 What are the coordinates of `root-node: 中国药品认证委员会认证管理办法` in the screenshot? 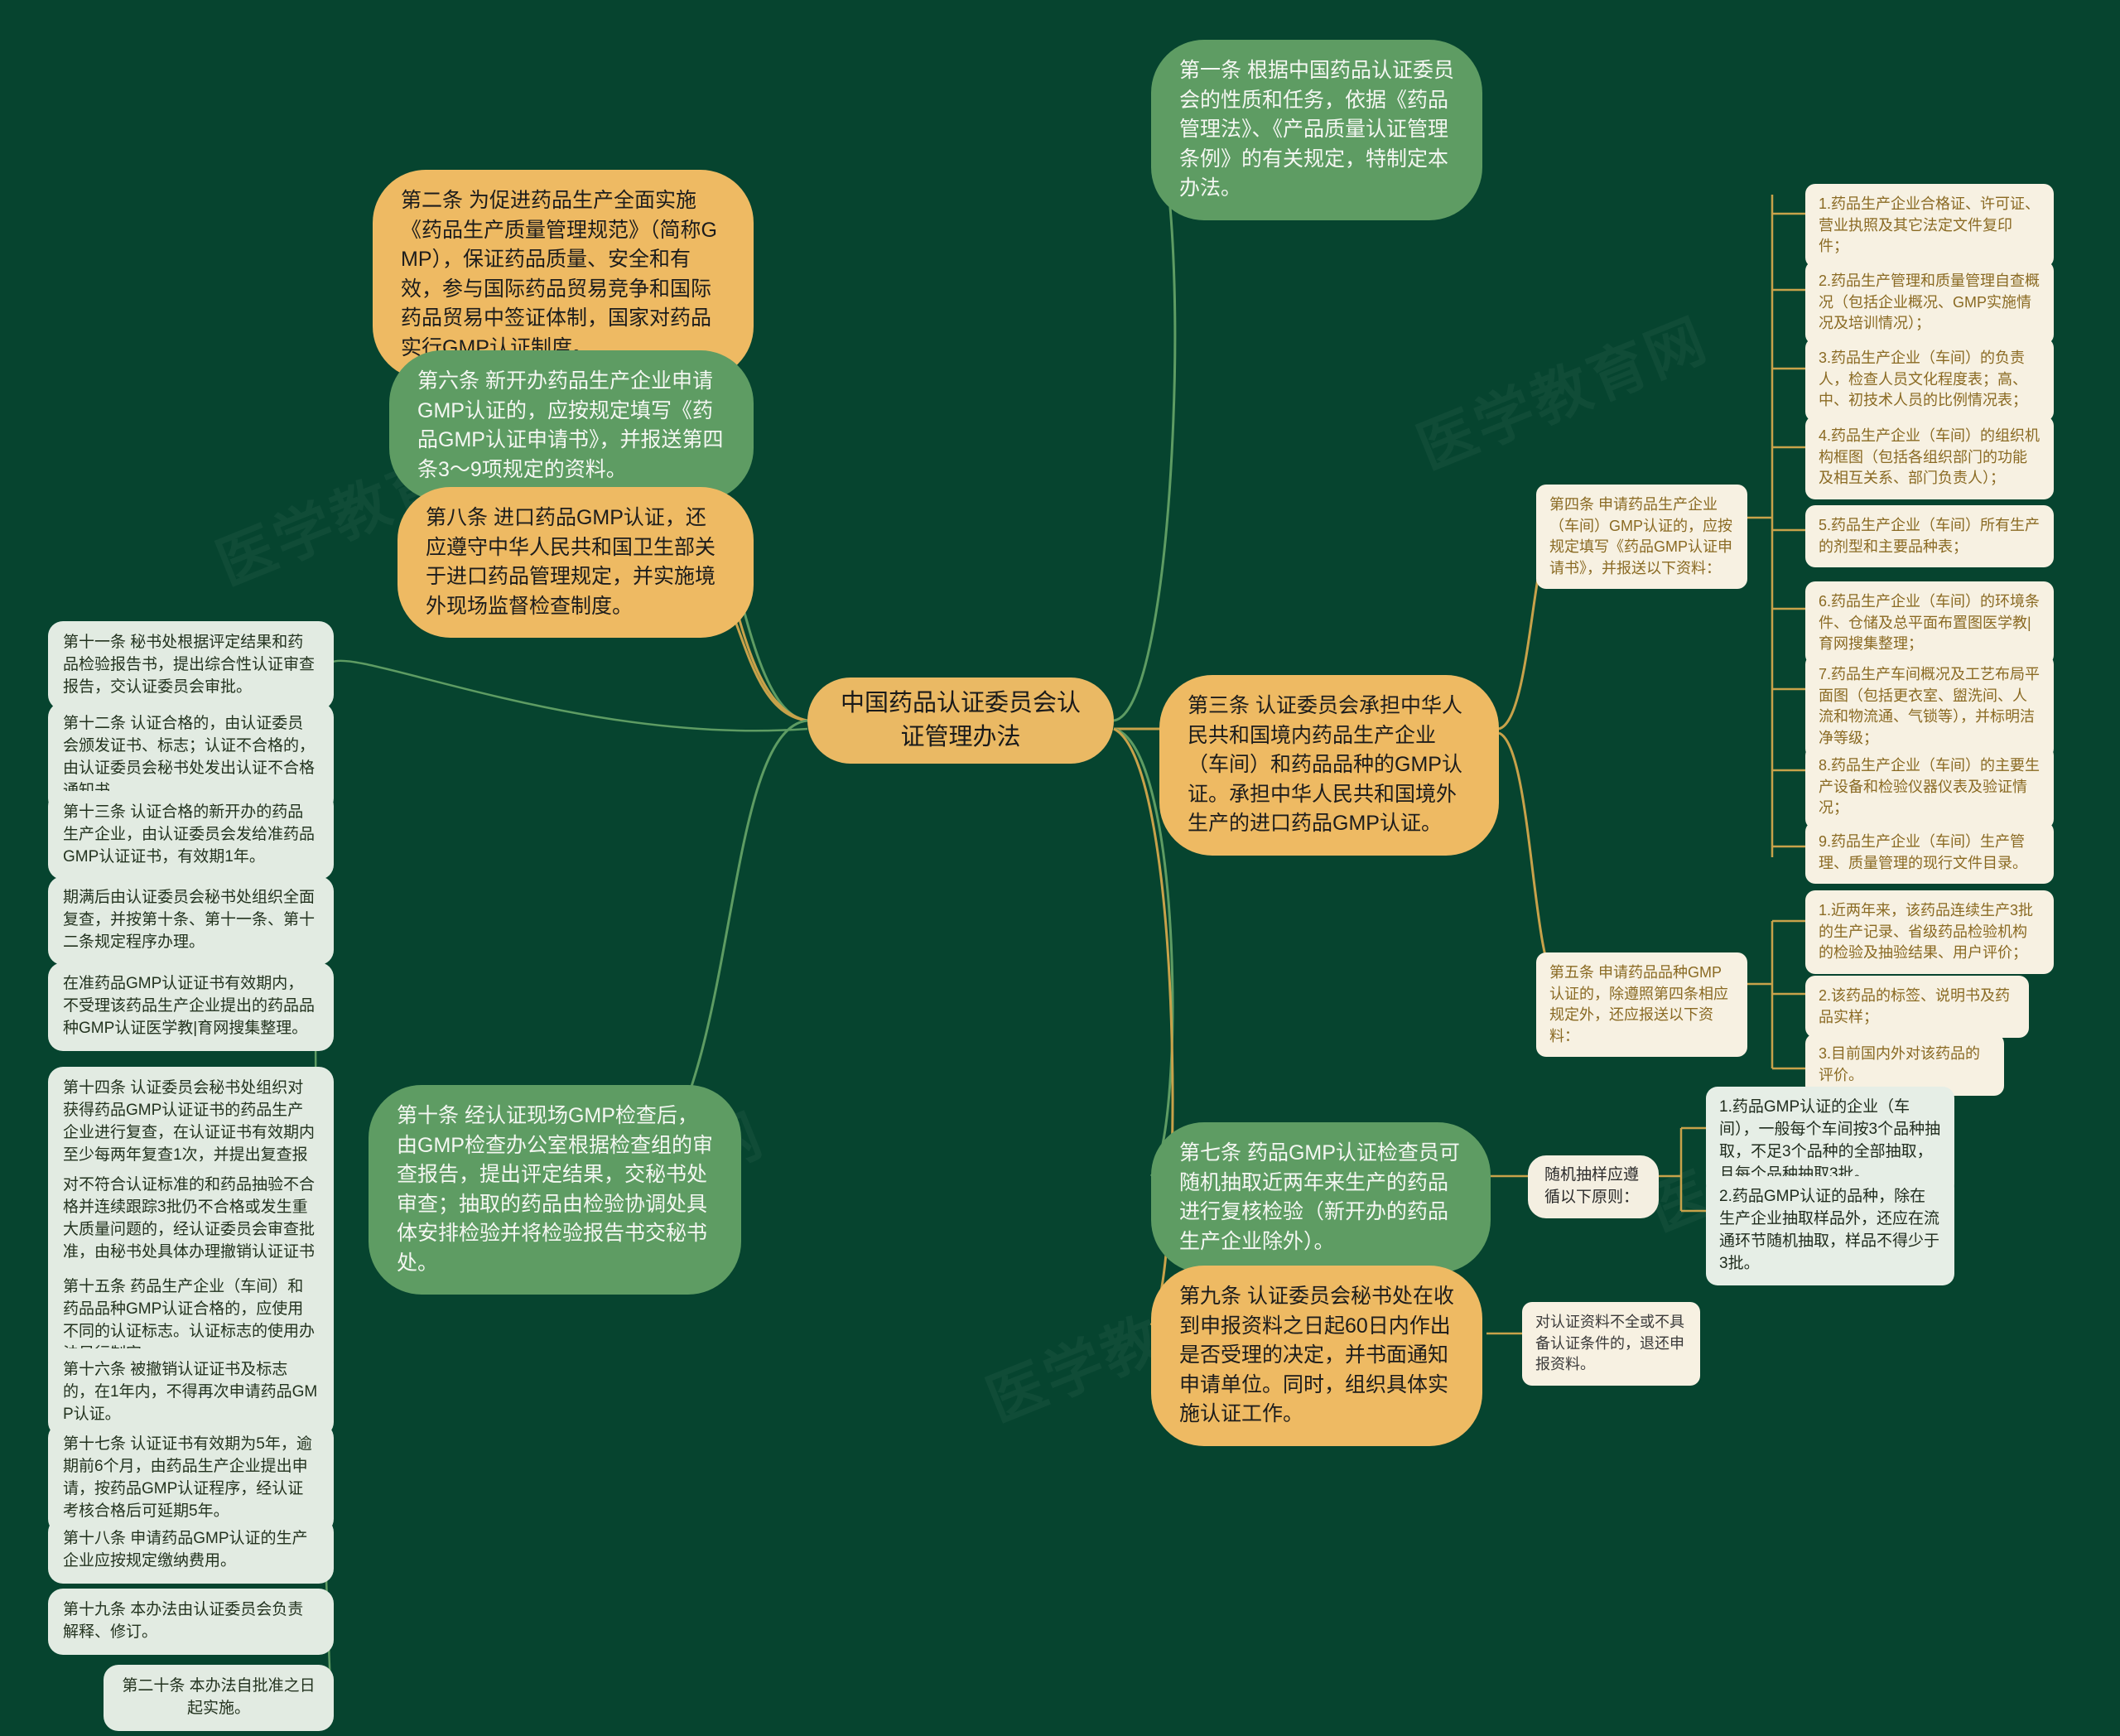 It's located at (960, 721).